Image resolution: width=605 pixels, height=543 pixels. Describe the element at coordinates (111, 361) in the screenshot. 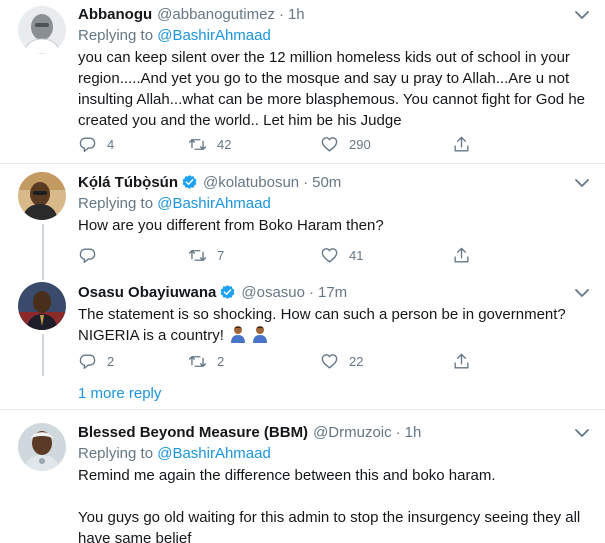

I see `reply-count: 2` at that location.